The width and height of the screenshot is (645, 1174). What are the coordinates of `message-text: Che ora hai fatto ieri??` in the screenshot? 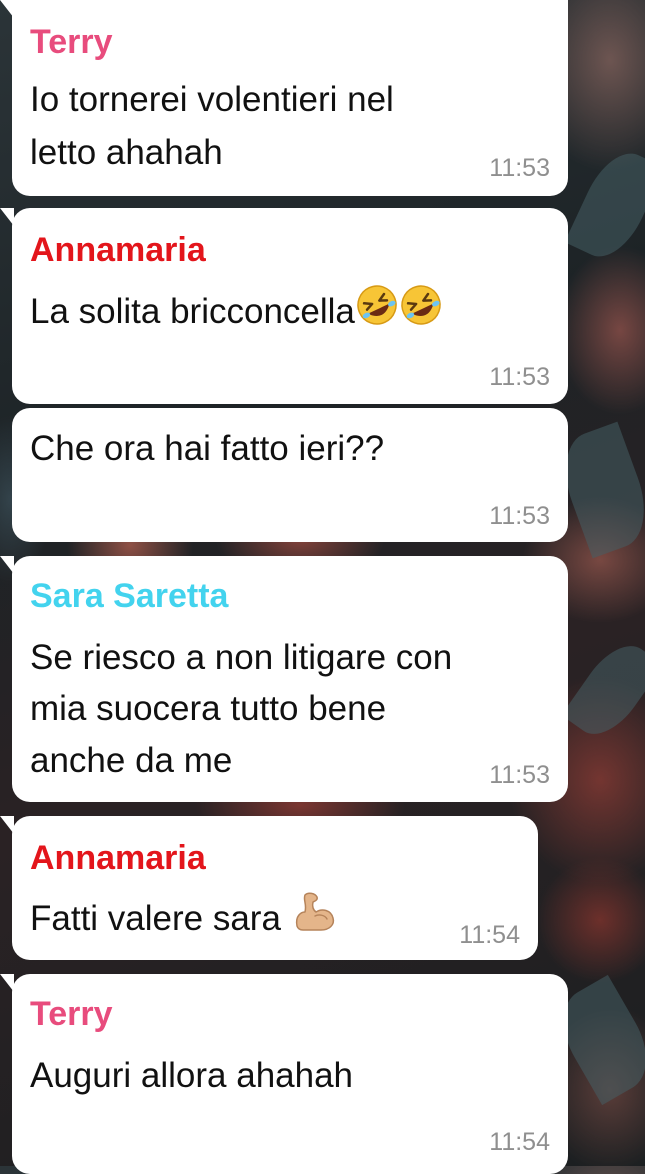 It's located at (207, 448).